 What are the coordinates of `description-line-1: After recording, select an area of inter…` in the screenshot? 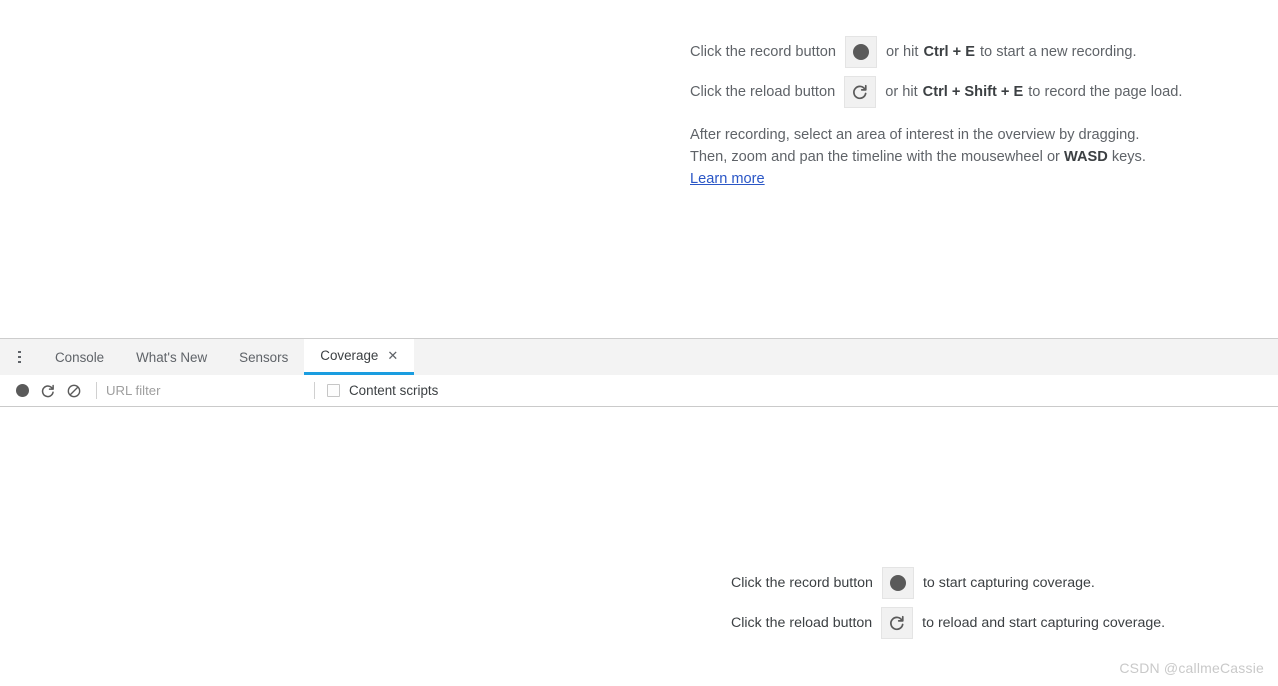 It's located at (915, 135).